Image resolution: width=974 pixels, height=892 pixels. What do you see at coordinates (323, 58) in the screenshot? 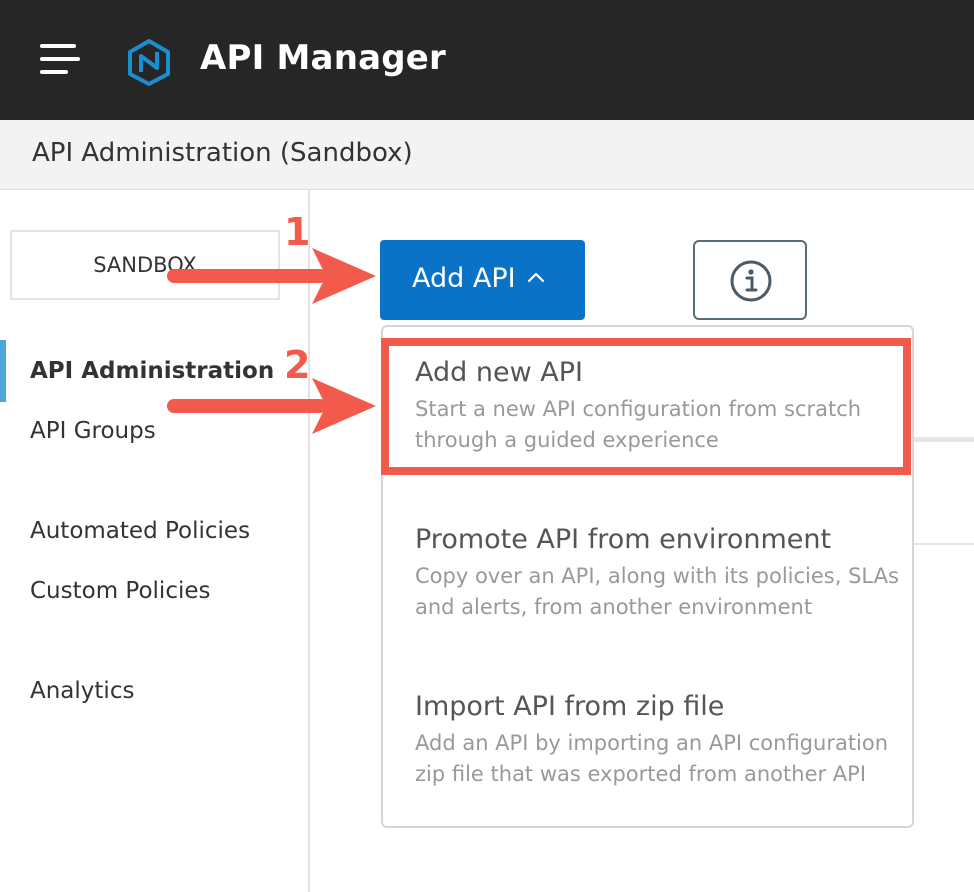
I see `app-title: API Manager` at bounding box center [323, 58].